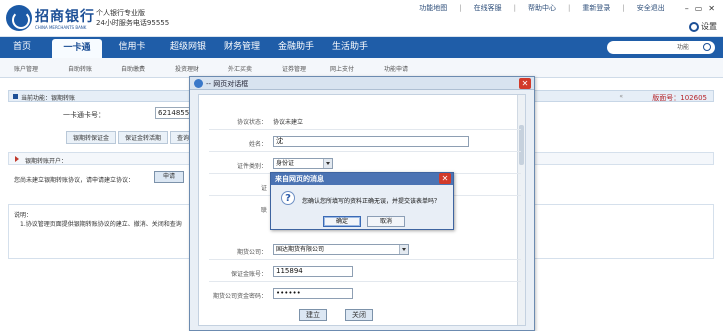 Image resolution: width=723 pixels, height=331 pixels. Describe the element at coordinates (433, 8) in the screenshot. I see `link-function-map: 功能地图` at that location.